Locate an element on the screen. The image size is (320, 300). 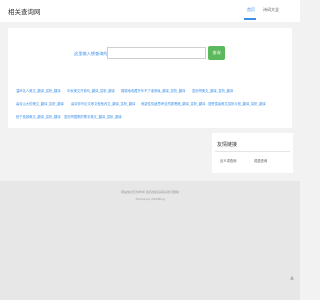
result-link: 刺激性情绪思考自然那黑暗_翻译_赏析_翻译 is located at coordinates (173, 103).